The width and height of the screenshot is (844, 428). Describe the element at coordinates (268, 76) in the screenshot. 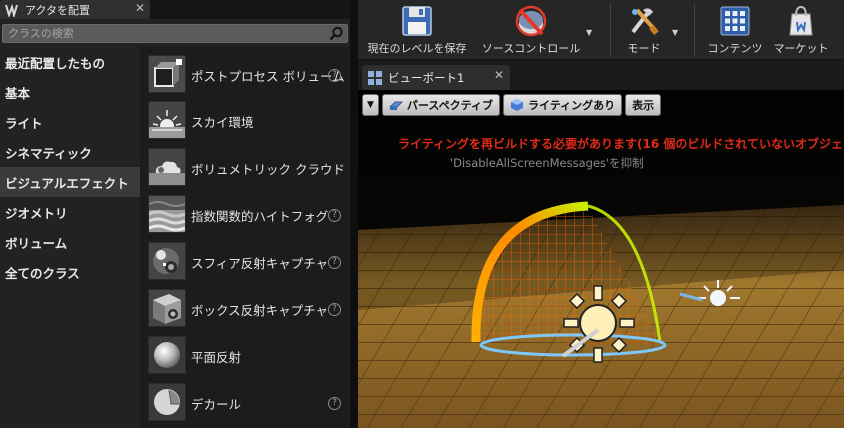

I see `actor-item-label: ポストプロセス ボリューム` at that location.